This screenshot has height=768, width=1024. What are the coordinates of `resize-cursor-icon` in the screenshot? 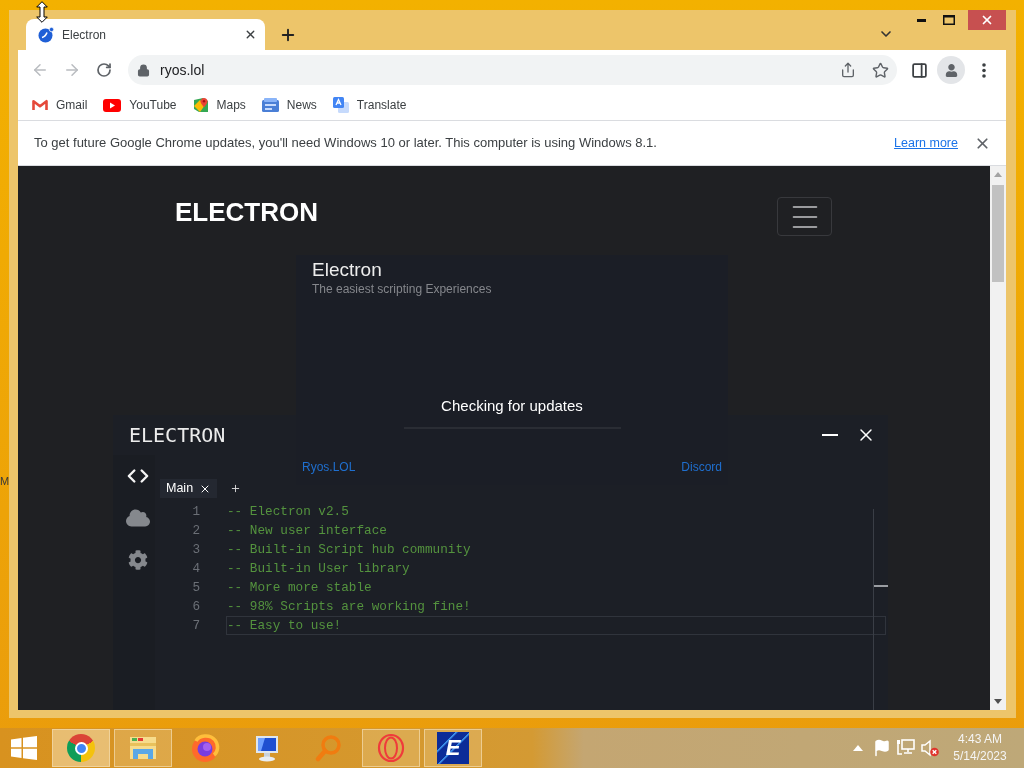 It's located at (42, 12).